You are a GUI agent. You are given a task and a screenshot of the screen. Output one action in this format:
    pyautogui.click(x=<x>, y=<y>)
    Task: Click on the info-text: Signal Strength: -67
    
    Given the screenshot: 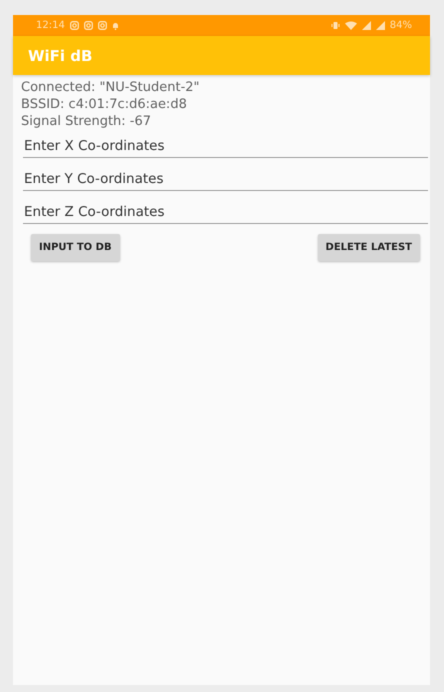 What is the action you would take?
    pyautogui.click(x=86, y=121)
    